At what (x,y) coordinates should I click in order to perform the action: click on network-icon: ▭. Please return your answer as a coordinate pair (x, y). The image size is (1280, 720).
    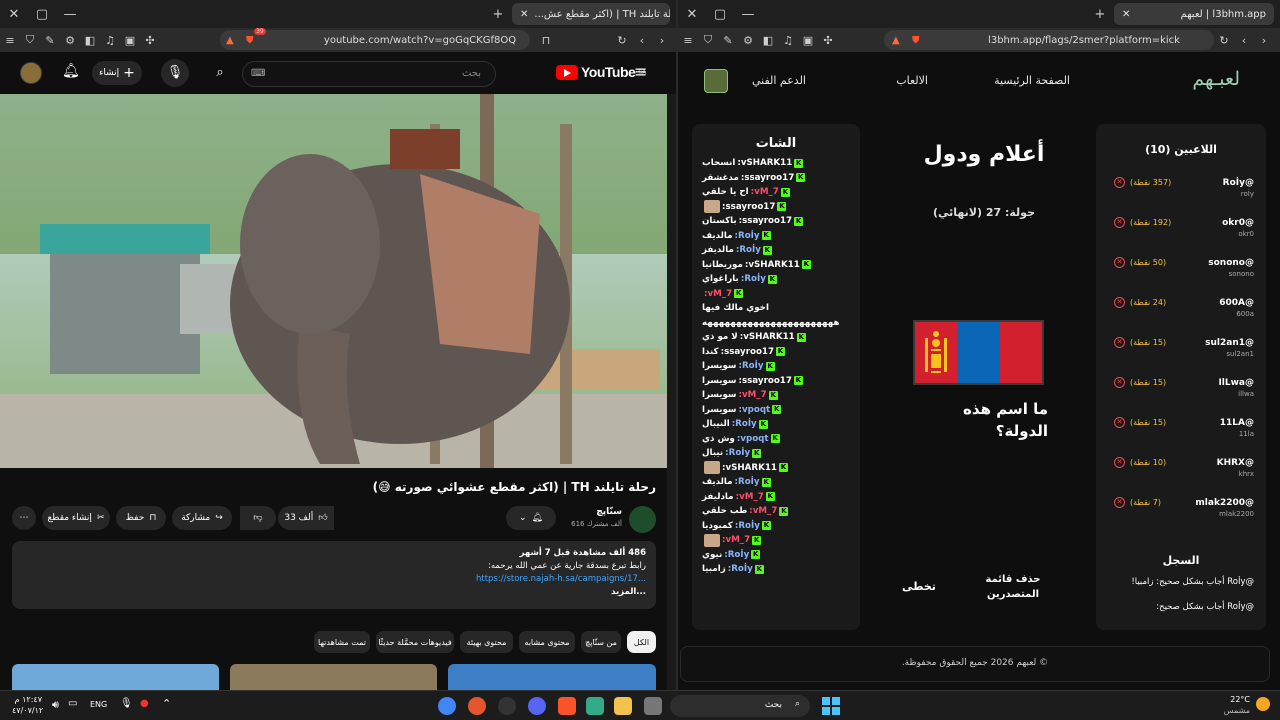
    Looking at the image, I should click on (72, 703).